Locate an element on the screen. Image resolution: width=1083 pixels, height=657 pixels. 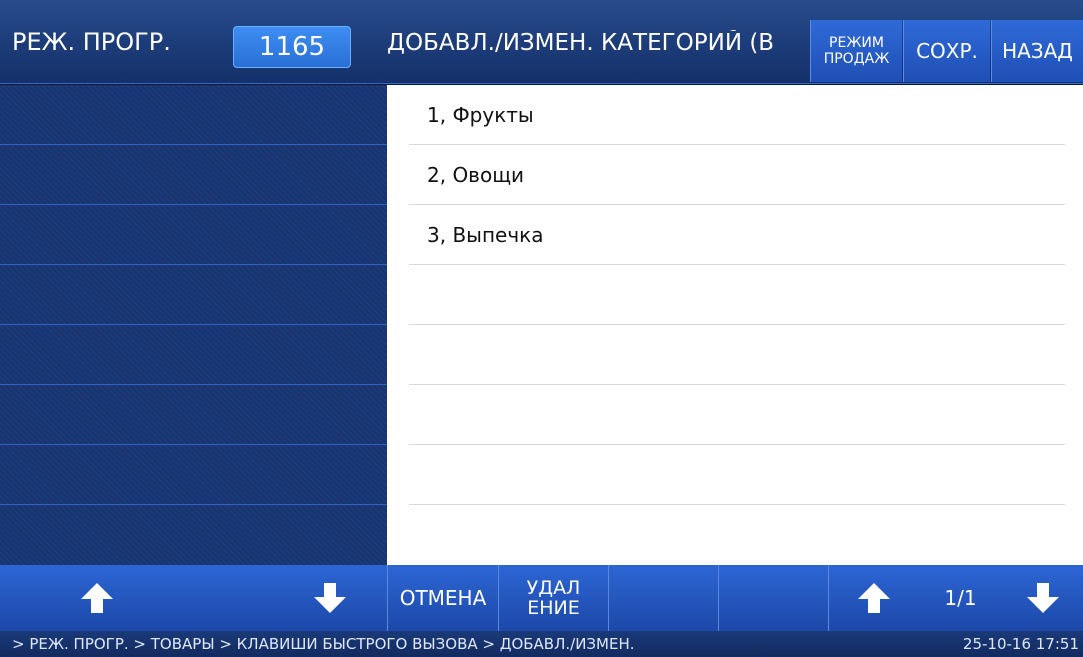
list-item: 2, Овощи is located at coordinates (737, 175).